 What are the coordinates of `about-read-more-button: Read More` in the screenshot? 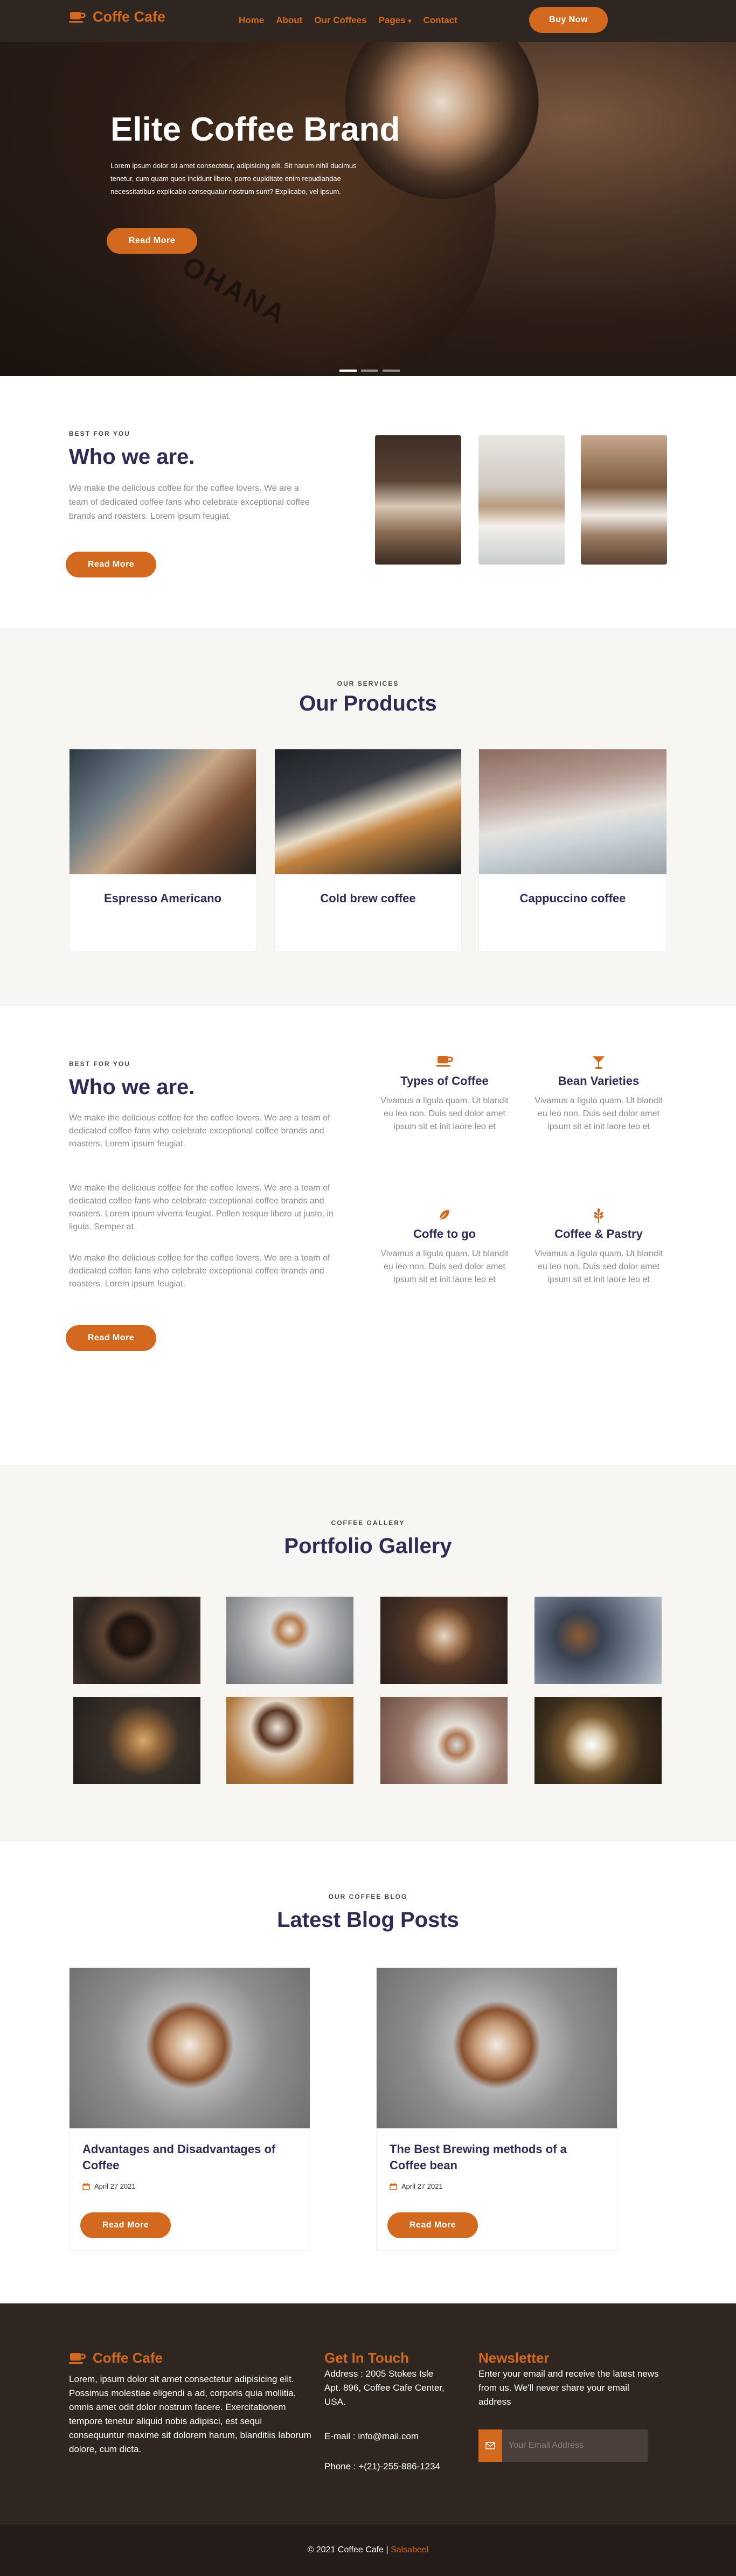 It's located at (111, 565).